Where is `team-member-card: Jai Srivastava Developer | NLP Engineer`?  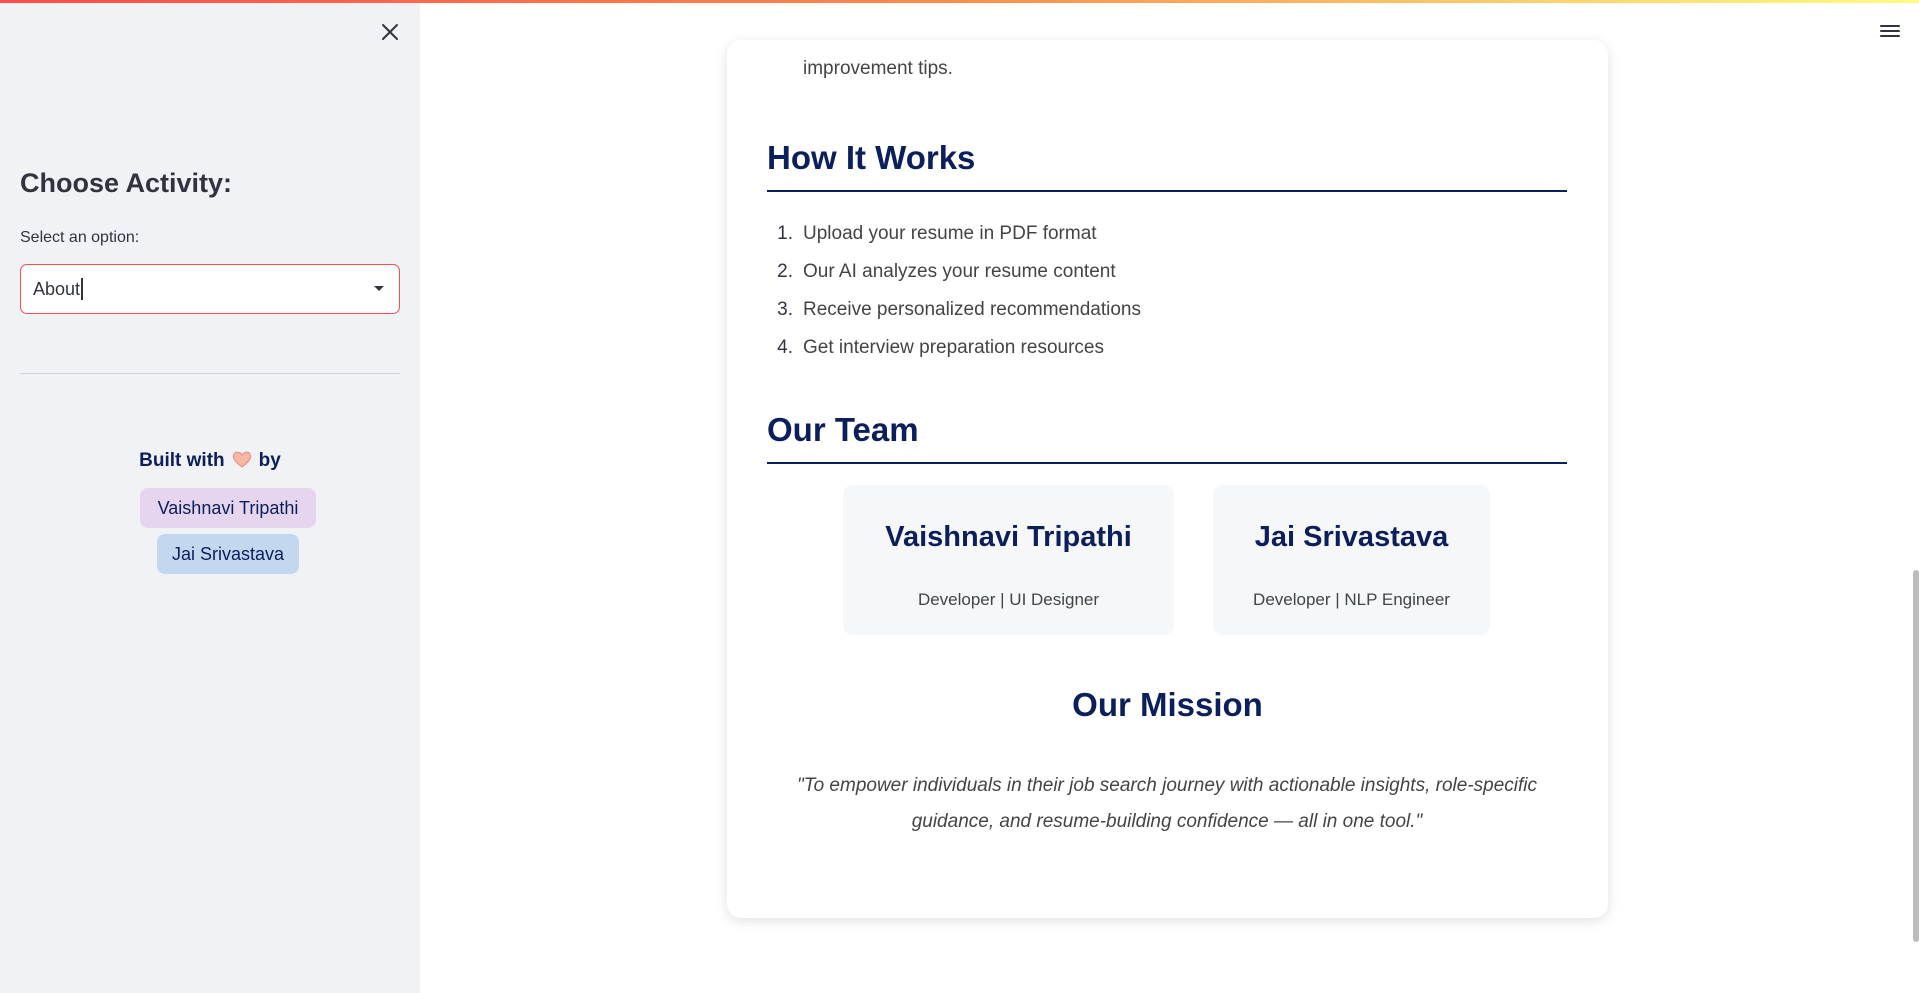
team-member-card: Jai Srivastava Developer | NLP Engineer is located at coordinates (1351, 560).